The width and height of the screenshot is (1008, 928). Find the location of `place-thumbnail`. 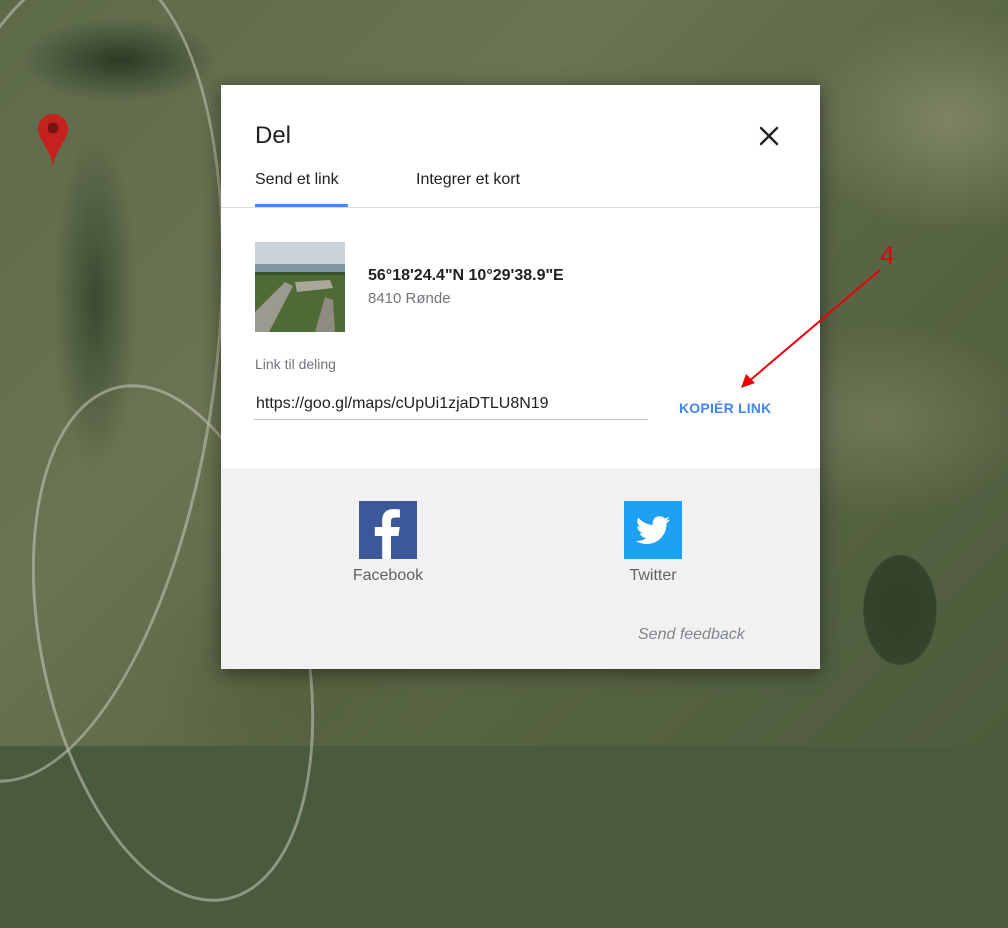

place-thumbnail is located at coordinates (300, 287).